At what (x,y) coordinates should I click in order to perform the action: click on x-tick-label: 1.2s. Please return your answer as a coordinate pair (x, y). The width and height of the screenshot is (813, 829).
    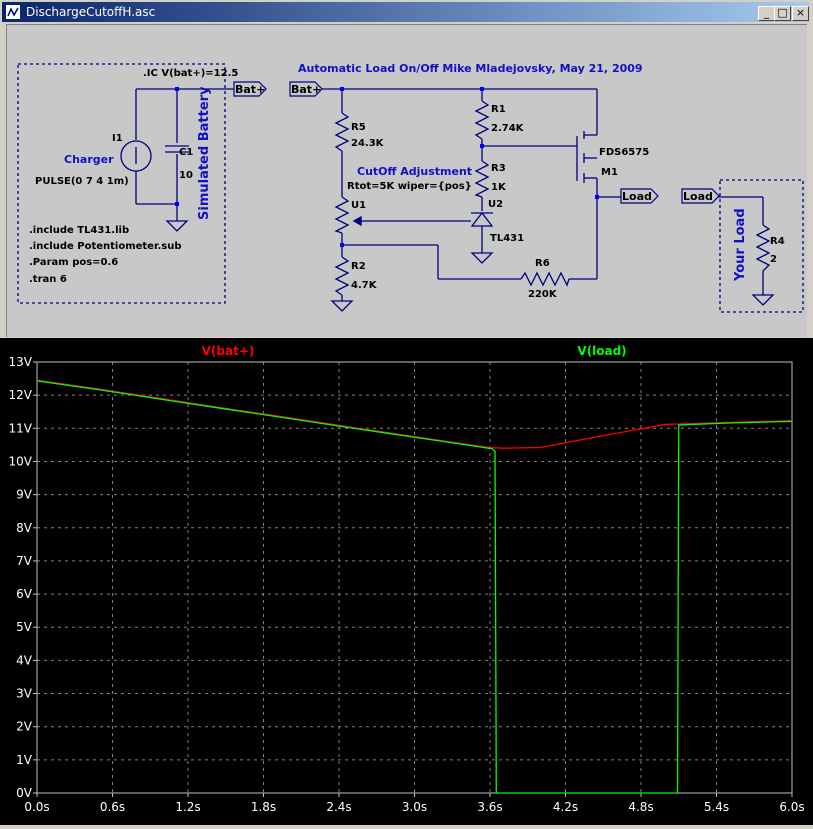
    Looking at the image, I should click on (187, 807).